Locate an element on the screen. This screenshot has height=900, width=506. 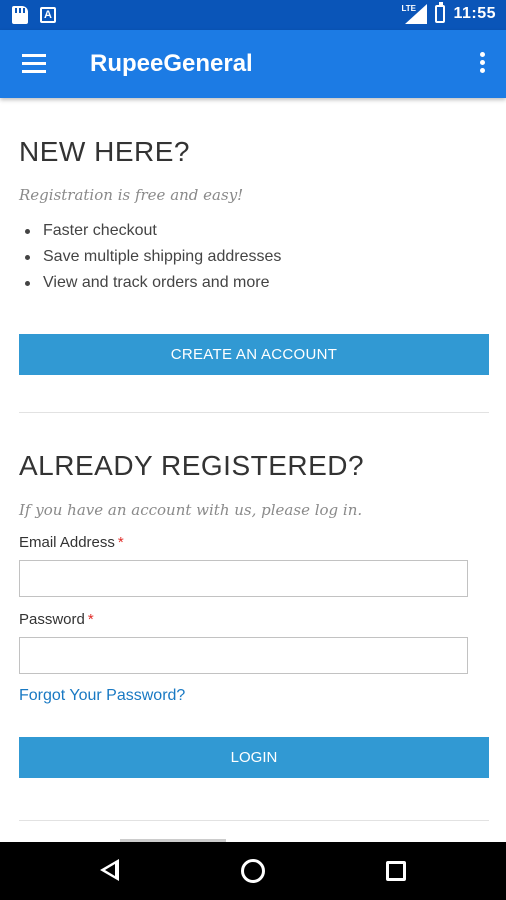
new-customer-subtitle: Registration is free and easy! is located at coordinates (131, 195).